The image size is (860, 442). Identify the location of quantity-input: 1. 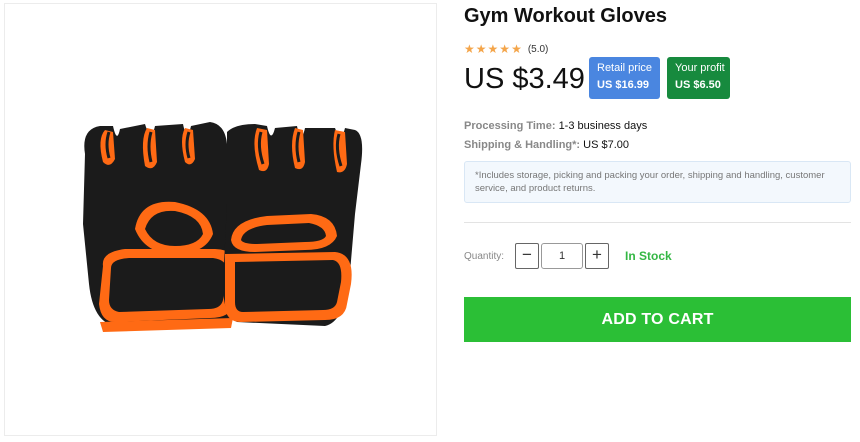
(562, 256).